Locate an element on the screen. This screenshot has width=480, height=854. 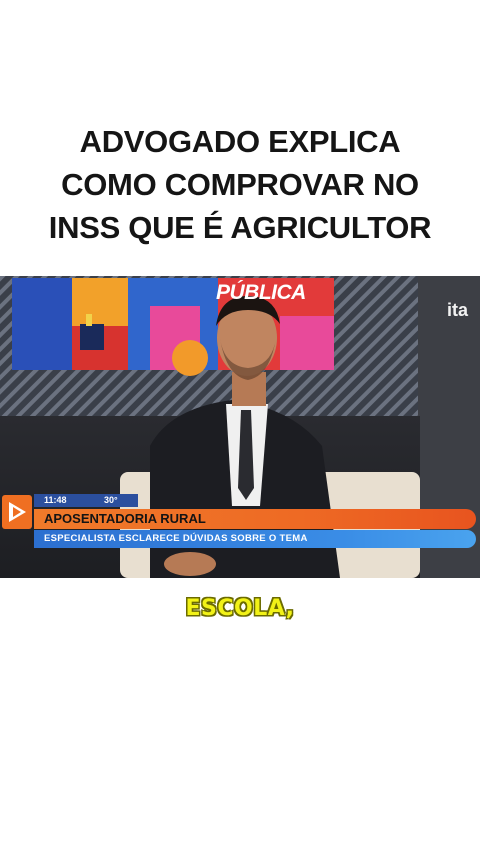
channel-logo: ita is located at coordinates (457, 310).